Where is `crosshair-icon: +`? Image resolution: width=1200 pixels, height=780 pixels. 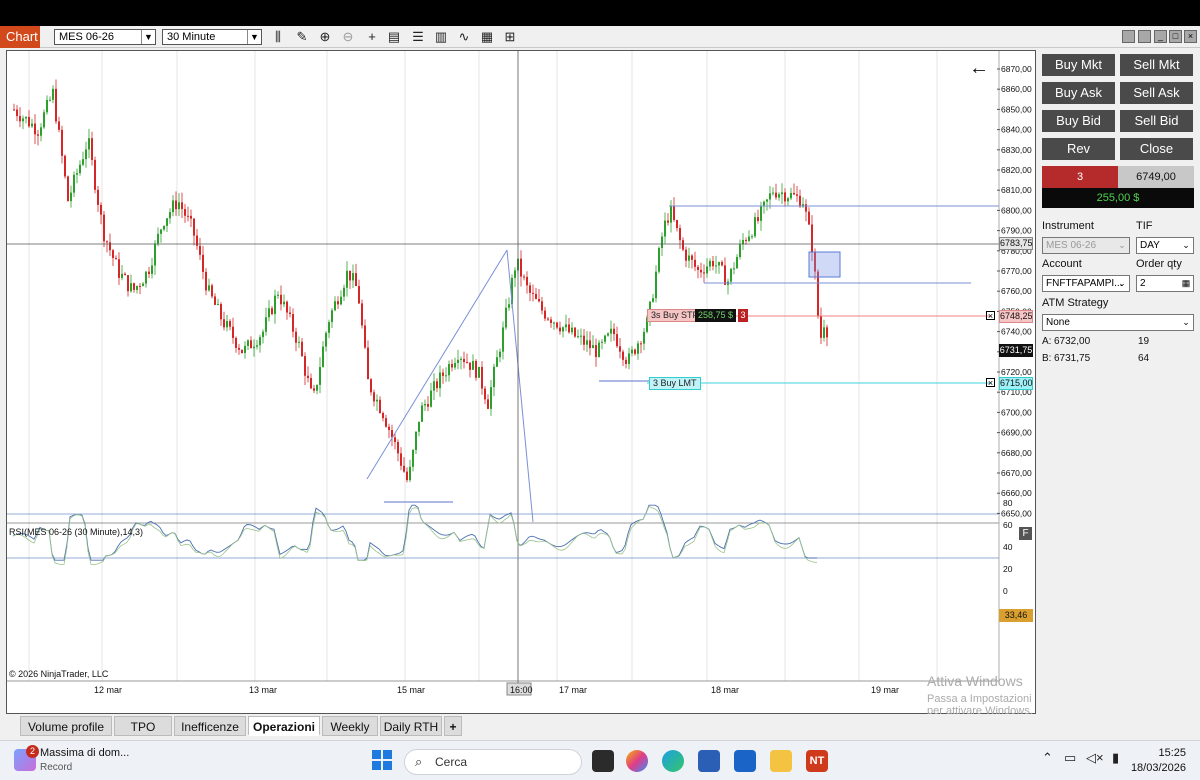
crosshair-icon: + is located at coordinates (372, 37).